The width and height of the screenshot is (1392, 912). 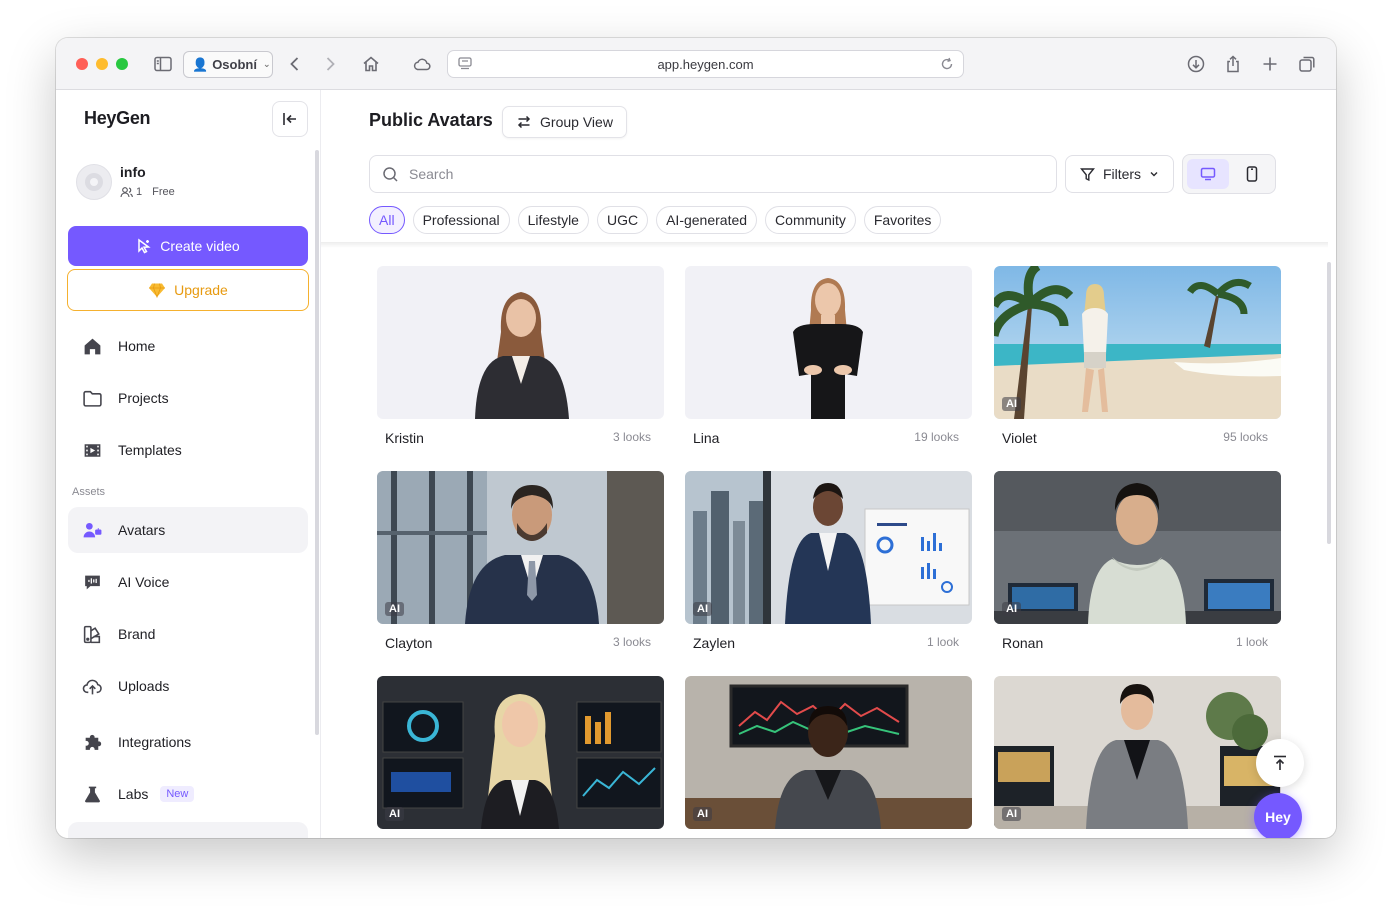 I want to click on forward-icon, so click(x=330, y=64).